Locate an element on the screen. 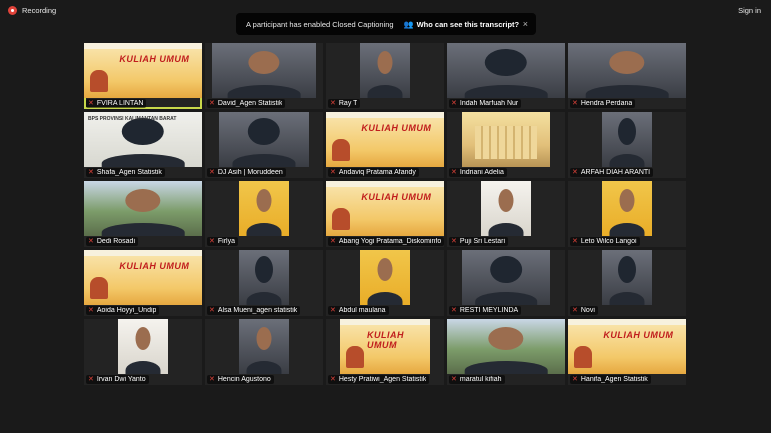 The width and height of the screenshot is (771, 433). people-icon: 👥 is located at coordinates (408, 24).